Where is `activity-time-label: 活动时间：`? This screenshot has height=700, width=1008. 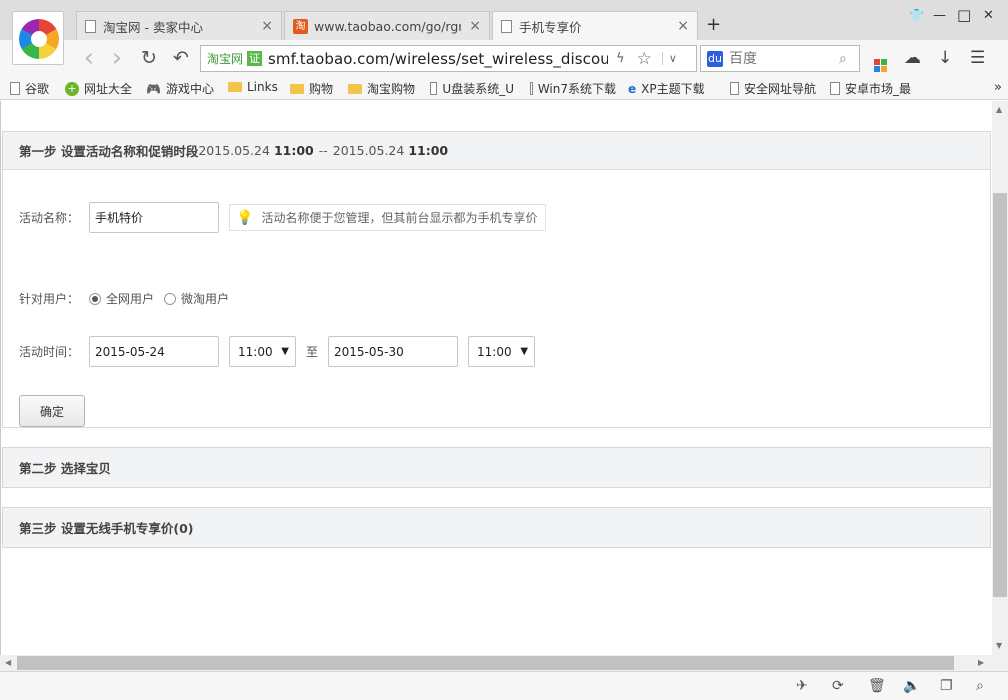 activity-time-label: 活动时间： is located at coordinates (49, 352).